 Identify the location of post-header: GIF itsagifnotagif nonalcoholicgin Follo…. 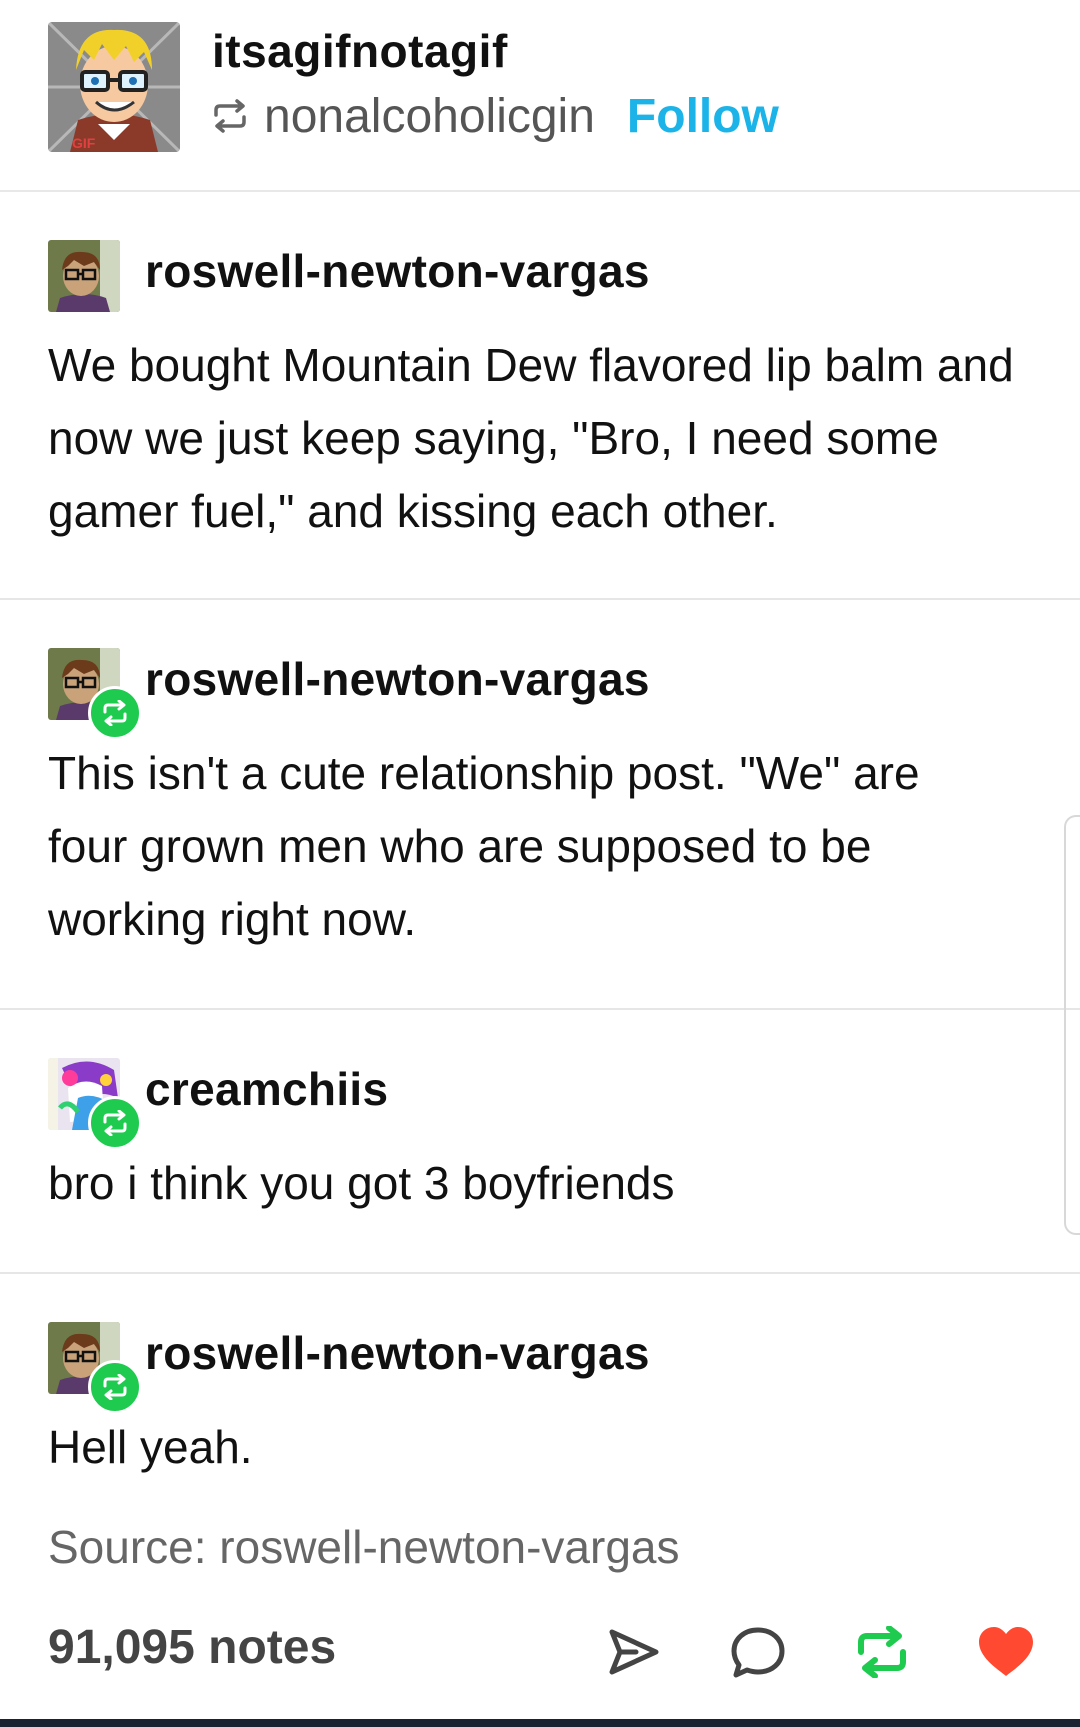
(540, 96).